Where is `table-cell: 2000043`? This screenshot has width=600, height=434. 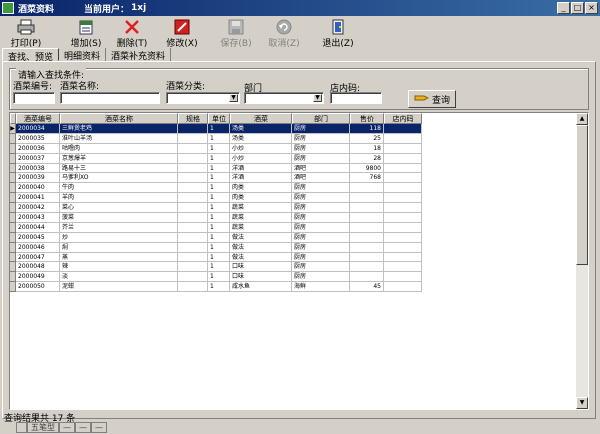 table-cell: 2000043 is located at coordinates (38, 218).